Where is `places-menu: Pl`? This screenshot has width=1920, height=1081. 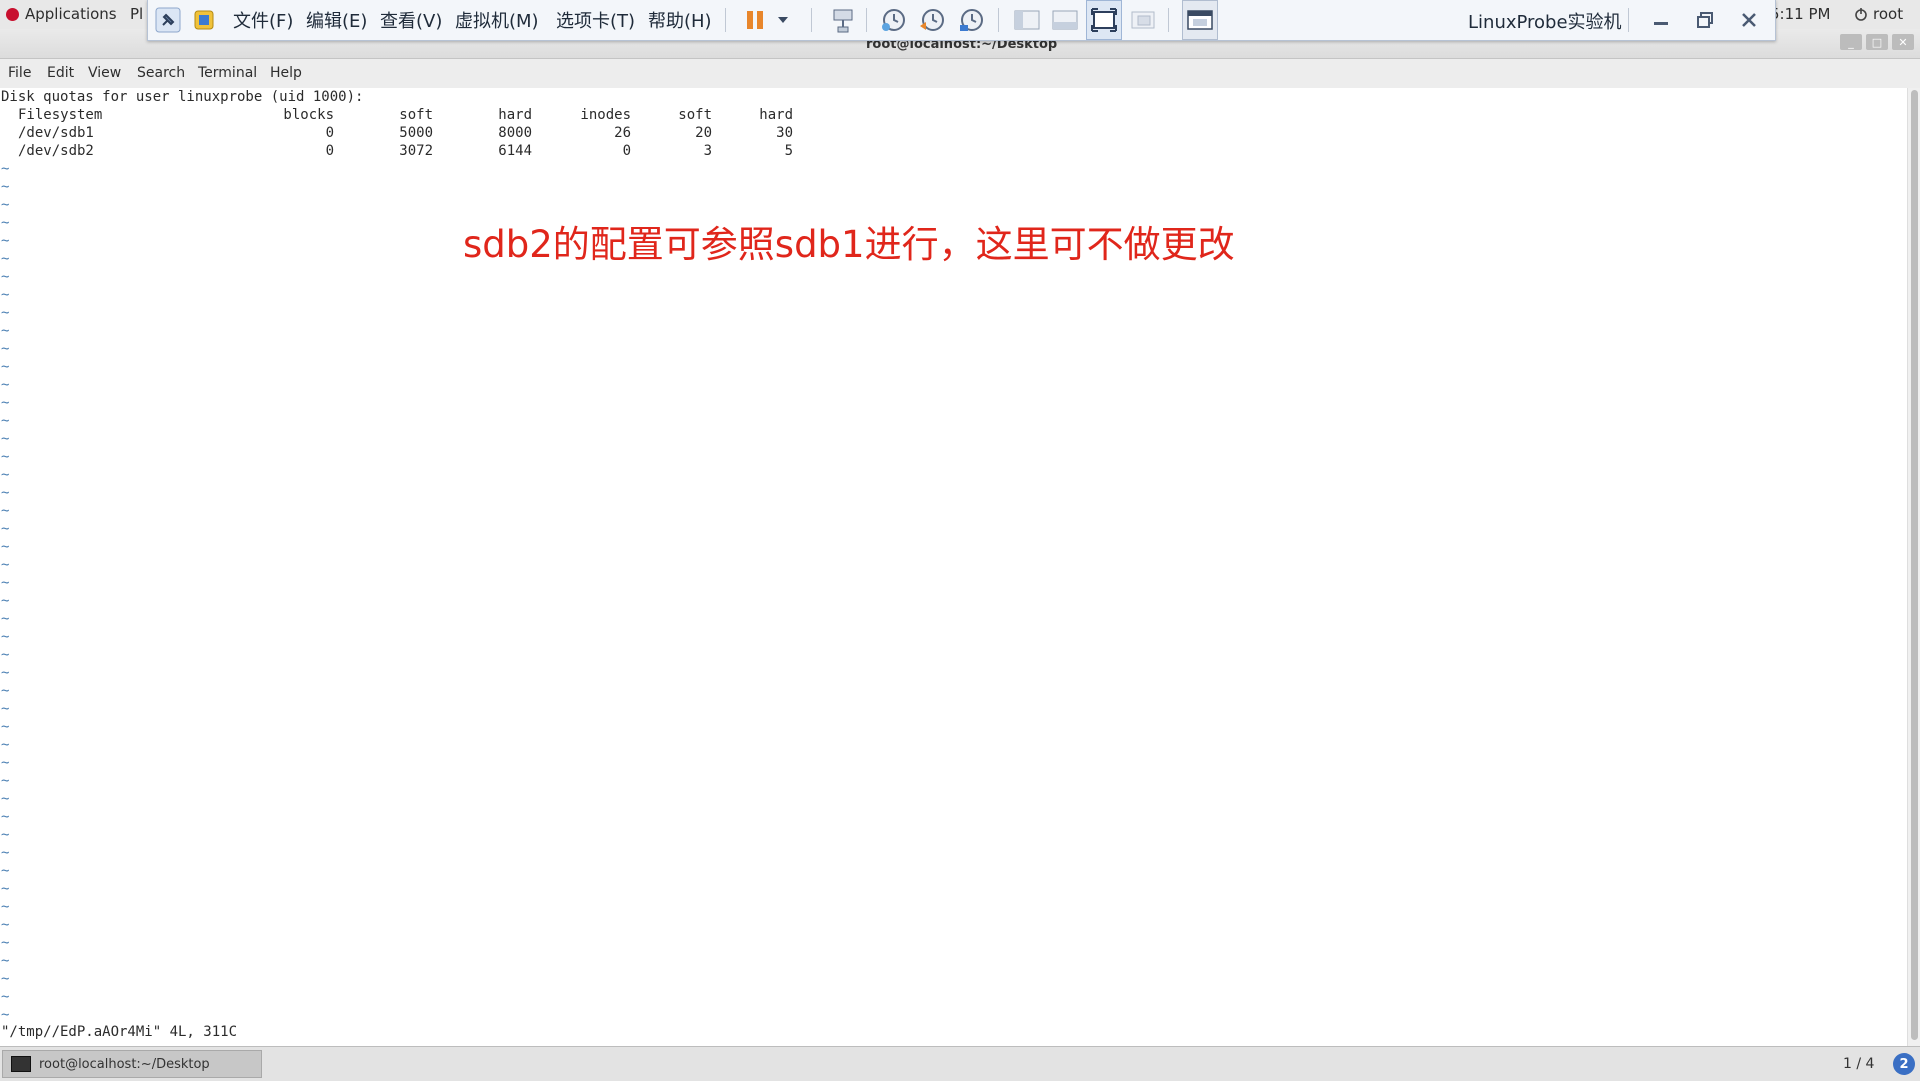 places-menu: Pl is located at coordinates (136, 14).